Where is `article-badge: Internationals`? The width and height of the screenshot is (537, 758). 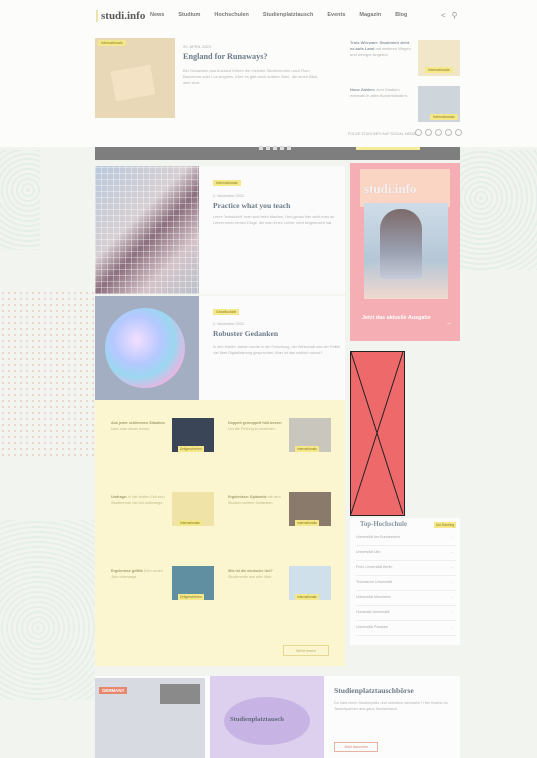
article-badge: Internationals is located at coordinates (227, 183).